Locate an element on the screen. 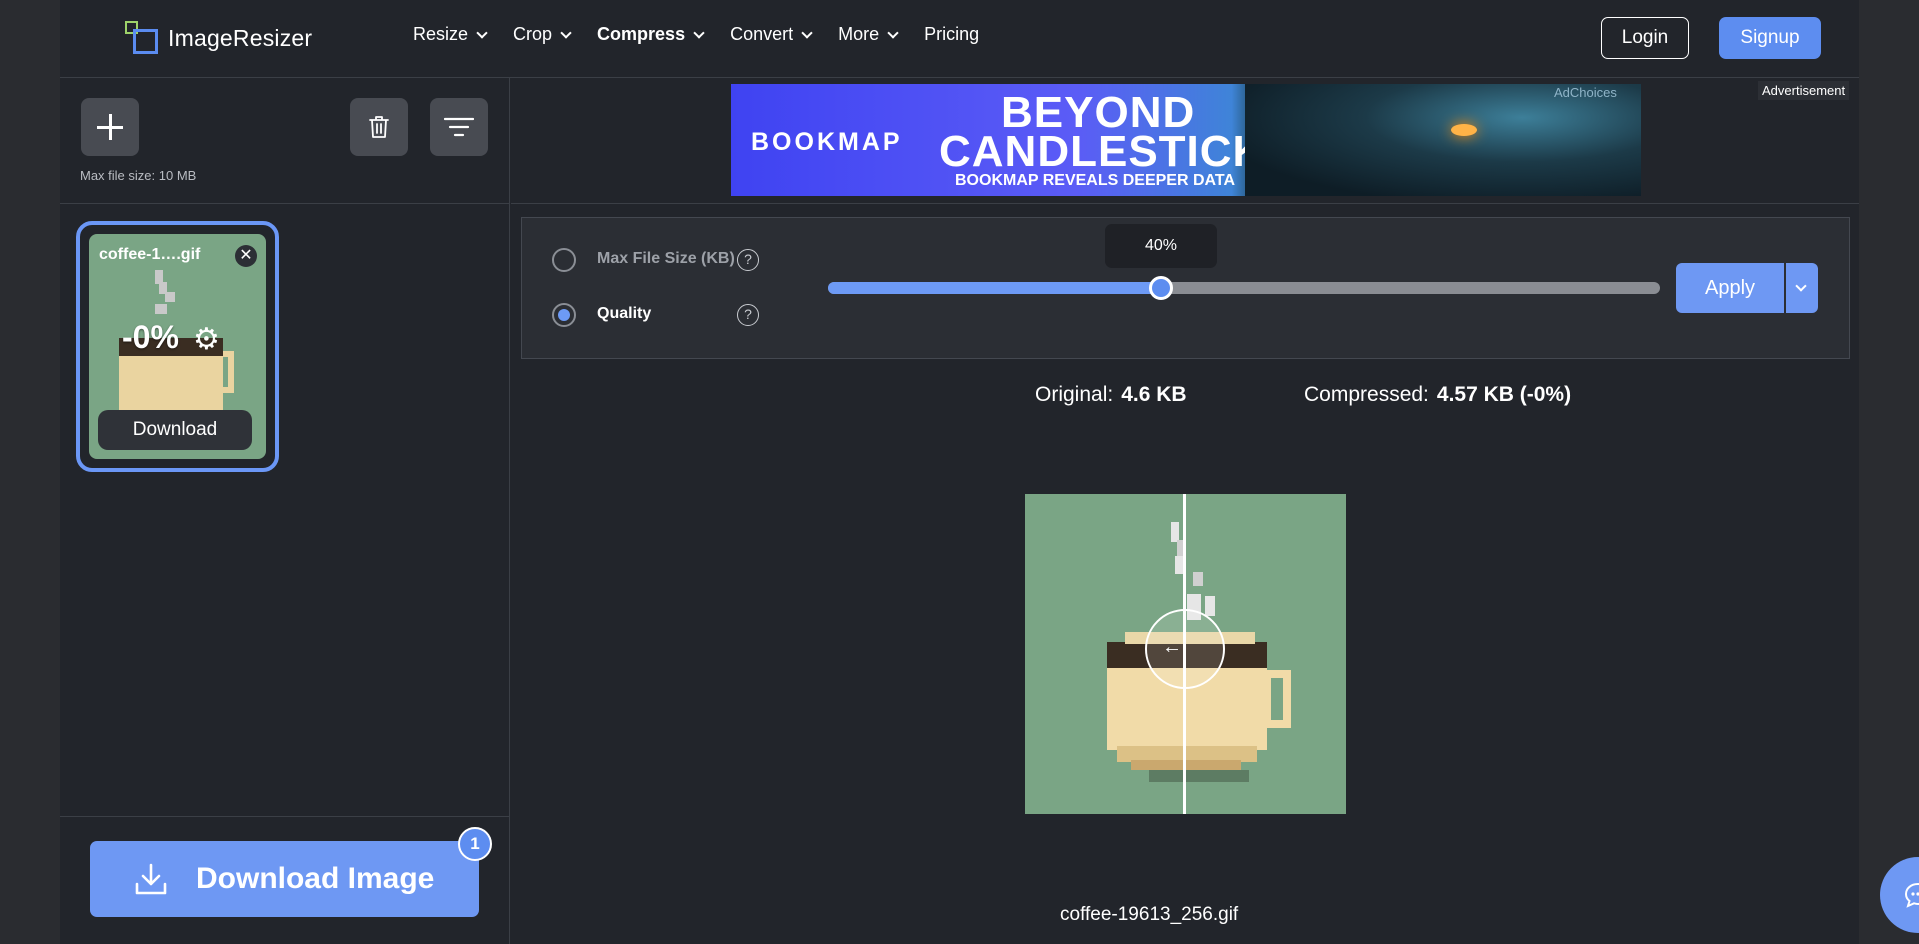  file-name: coffee-1….gif is located at coordinates (149, 255).